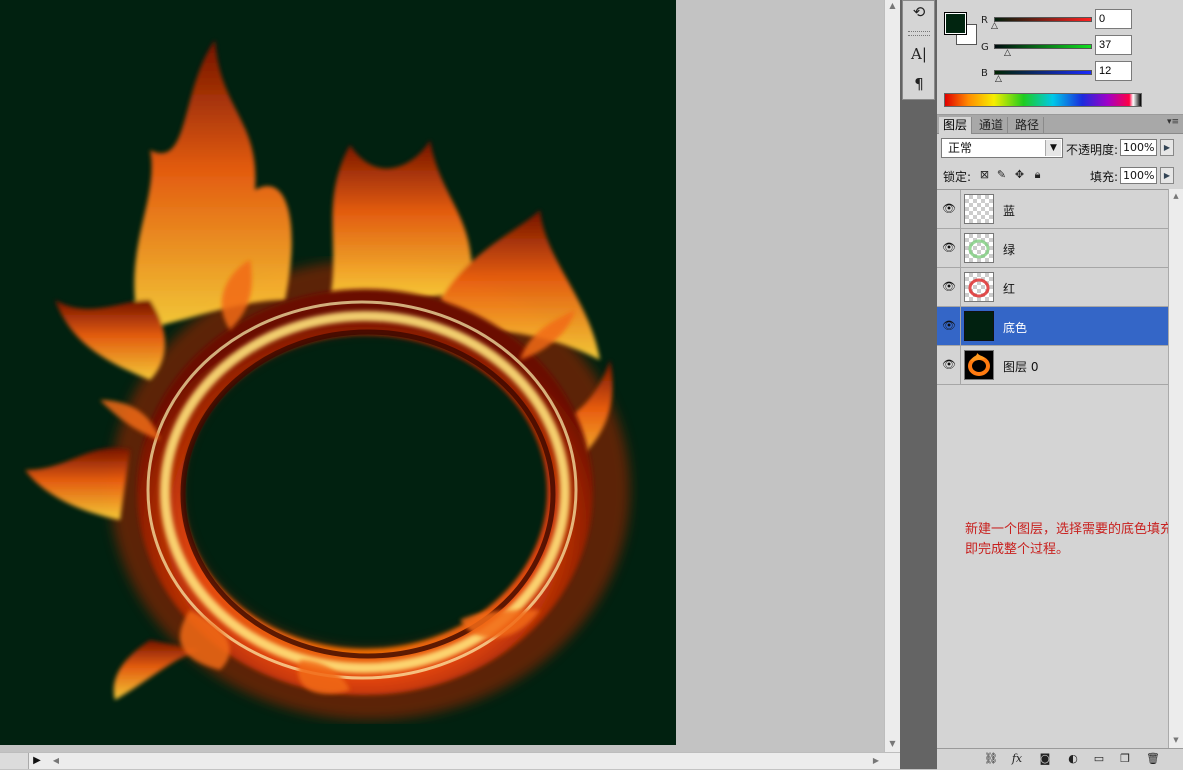 Image resolution: width=1183 pixels, height=770 pixels. Describe the element at coordinates (1099, 759) in the screenshot. I see `group-icon: ▭` at that location.